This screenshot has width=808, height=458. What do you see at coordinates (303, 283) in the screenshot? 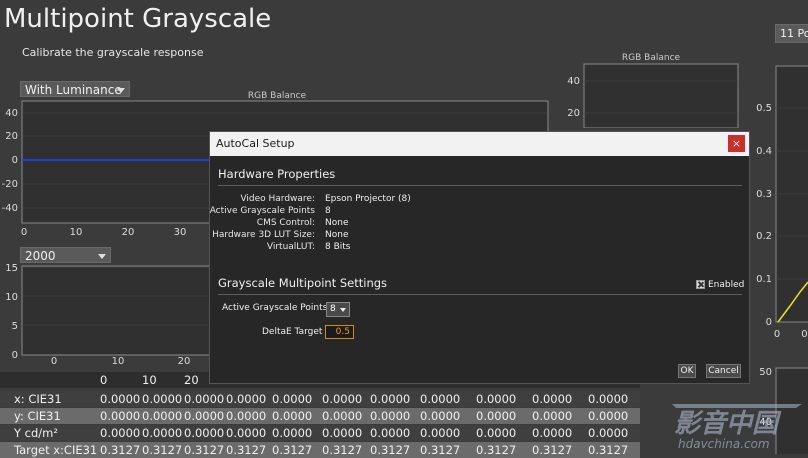
I see `multipoint-section-title: Grayscale Multipoint Settings` at bounding box center [303, 283].